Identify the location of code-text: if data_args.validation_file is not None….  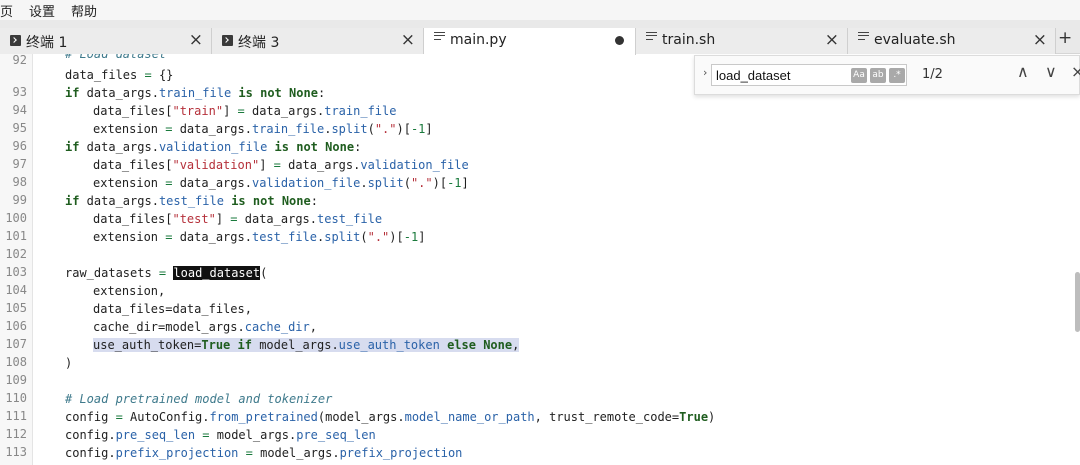
(213, 147).